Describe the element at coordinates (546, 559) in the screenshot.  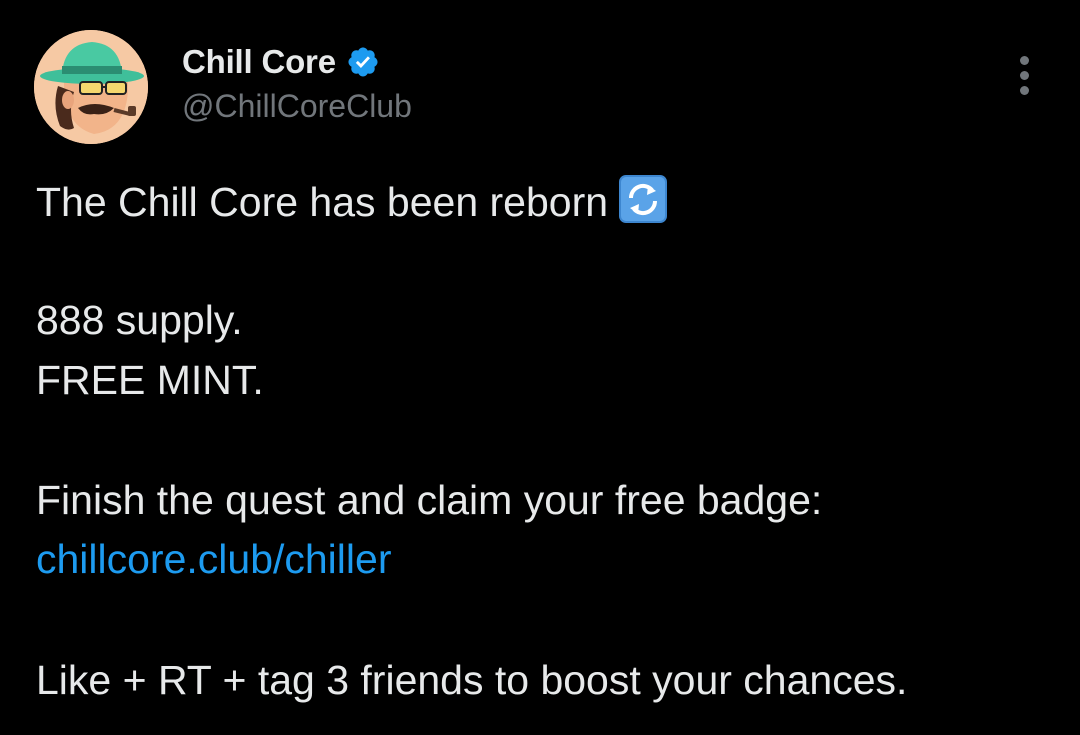
I see `tweet-link-container: chillcore.club/chiller` at that location.